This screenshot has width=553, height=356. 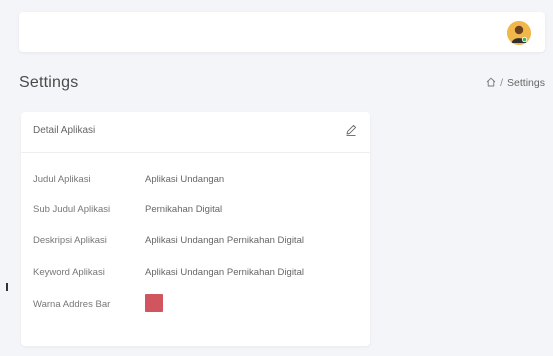 I want to click on address-bar-color-swatch, so click(x=154, y=303).